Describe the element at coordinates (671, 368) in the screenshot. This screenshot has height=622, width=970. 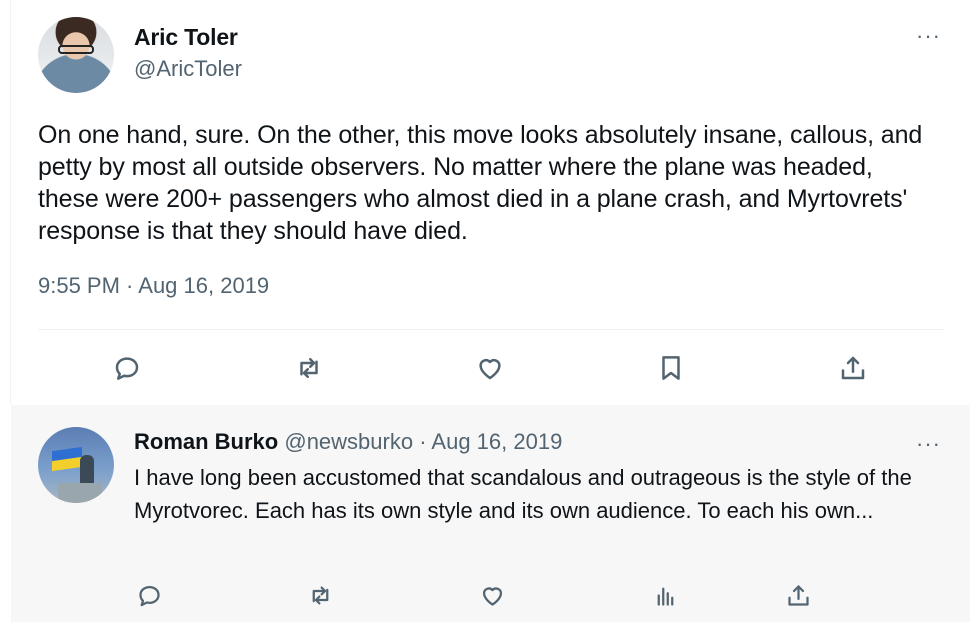
I see `bookmark-icon` at that location.